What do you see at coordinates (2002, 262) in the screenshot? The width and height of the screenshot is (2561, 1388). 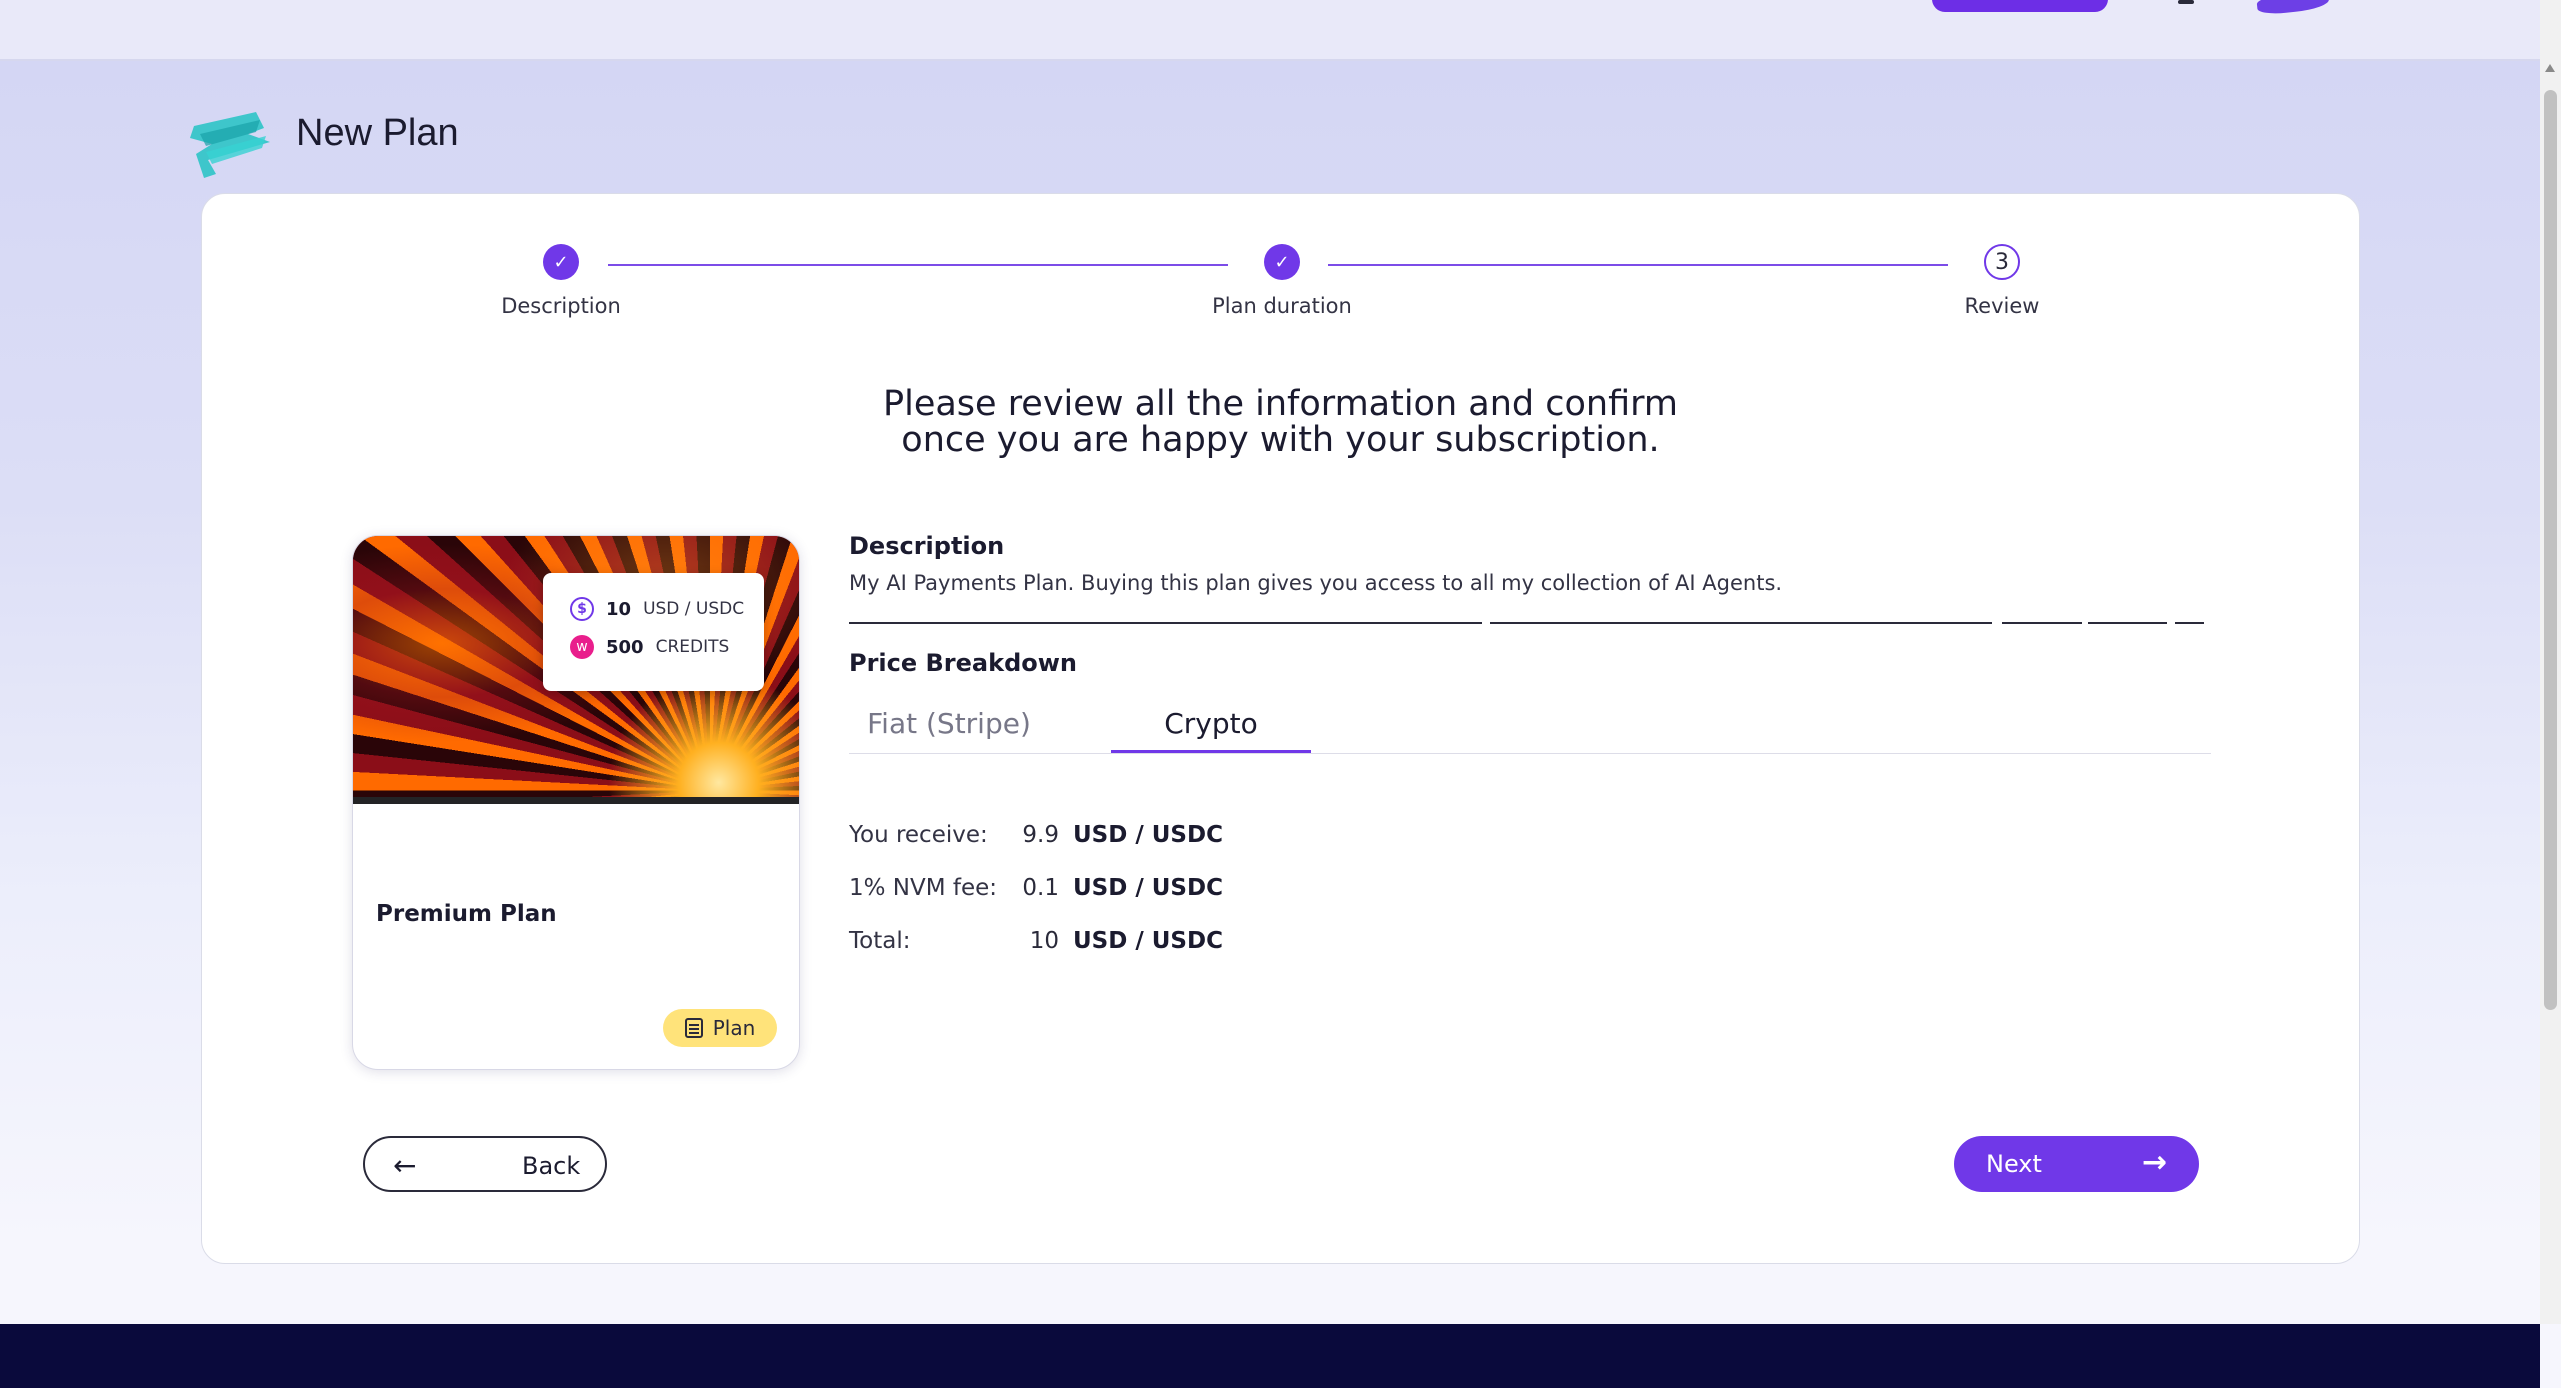 I see `step-number: 3` at bounding box center [2002, 262].